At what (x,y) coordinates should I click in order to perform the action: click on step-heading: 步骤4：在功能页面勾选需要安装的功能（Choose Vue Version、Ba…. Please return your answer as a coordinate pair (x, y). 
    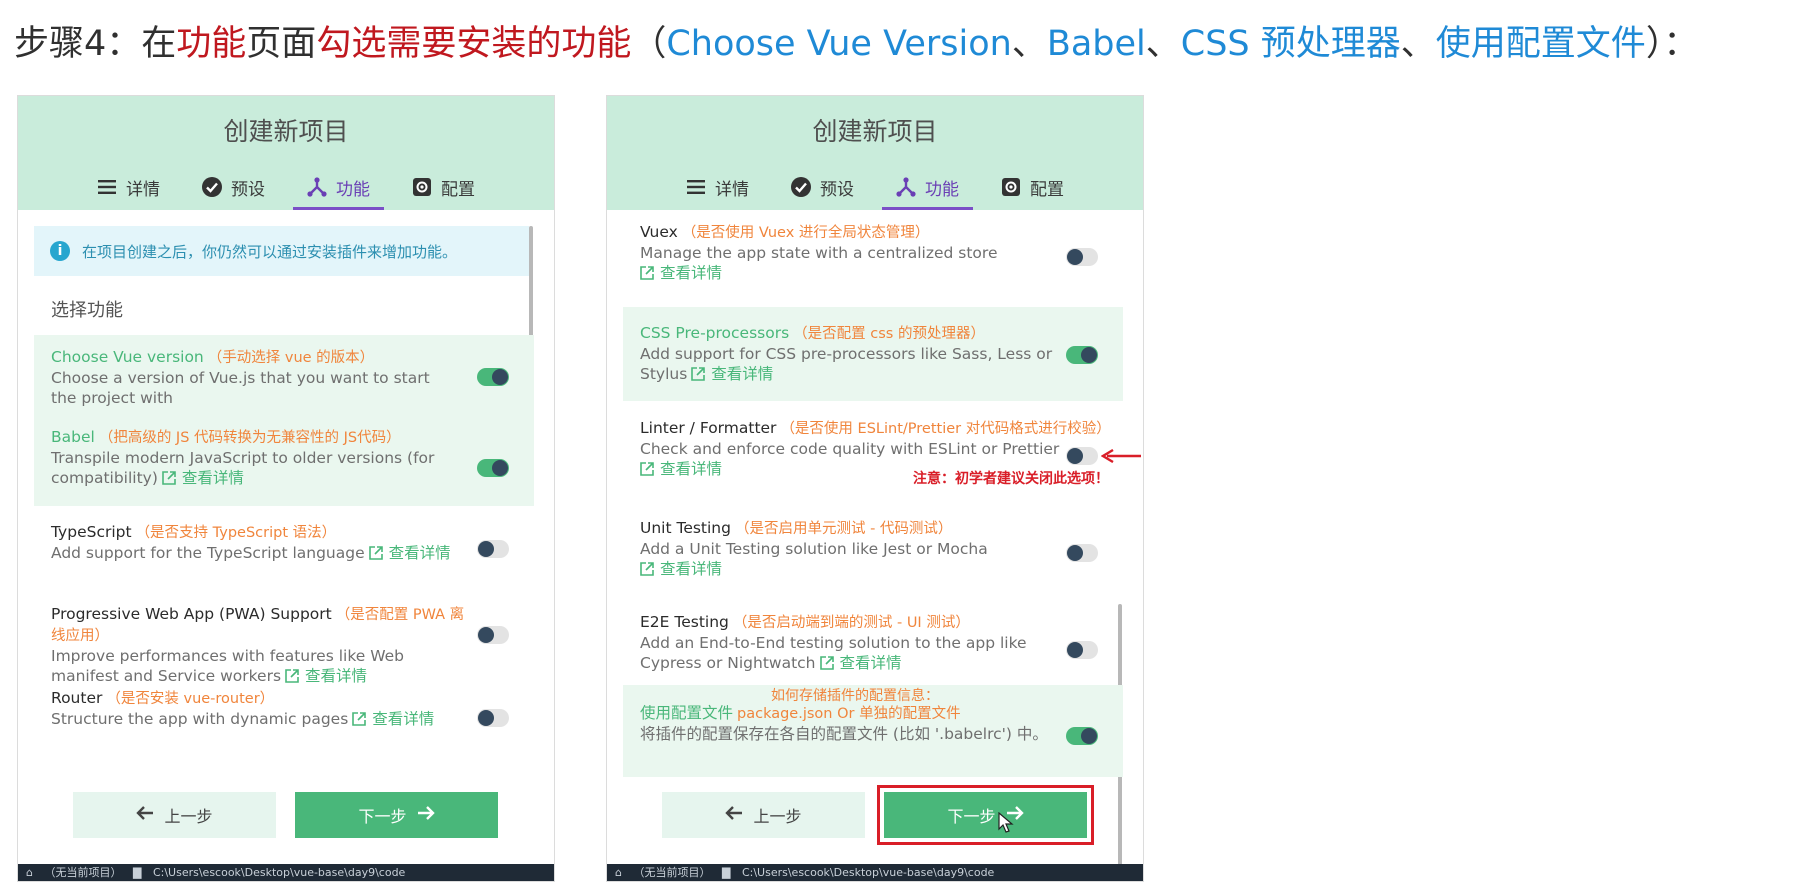
    Looking at the image, I should click on (904, 44).